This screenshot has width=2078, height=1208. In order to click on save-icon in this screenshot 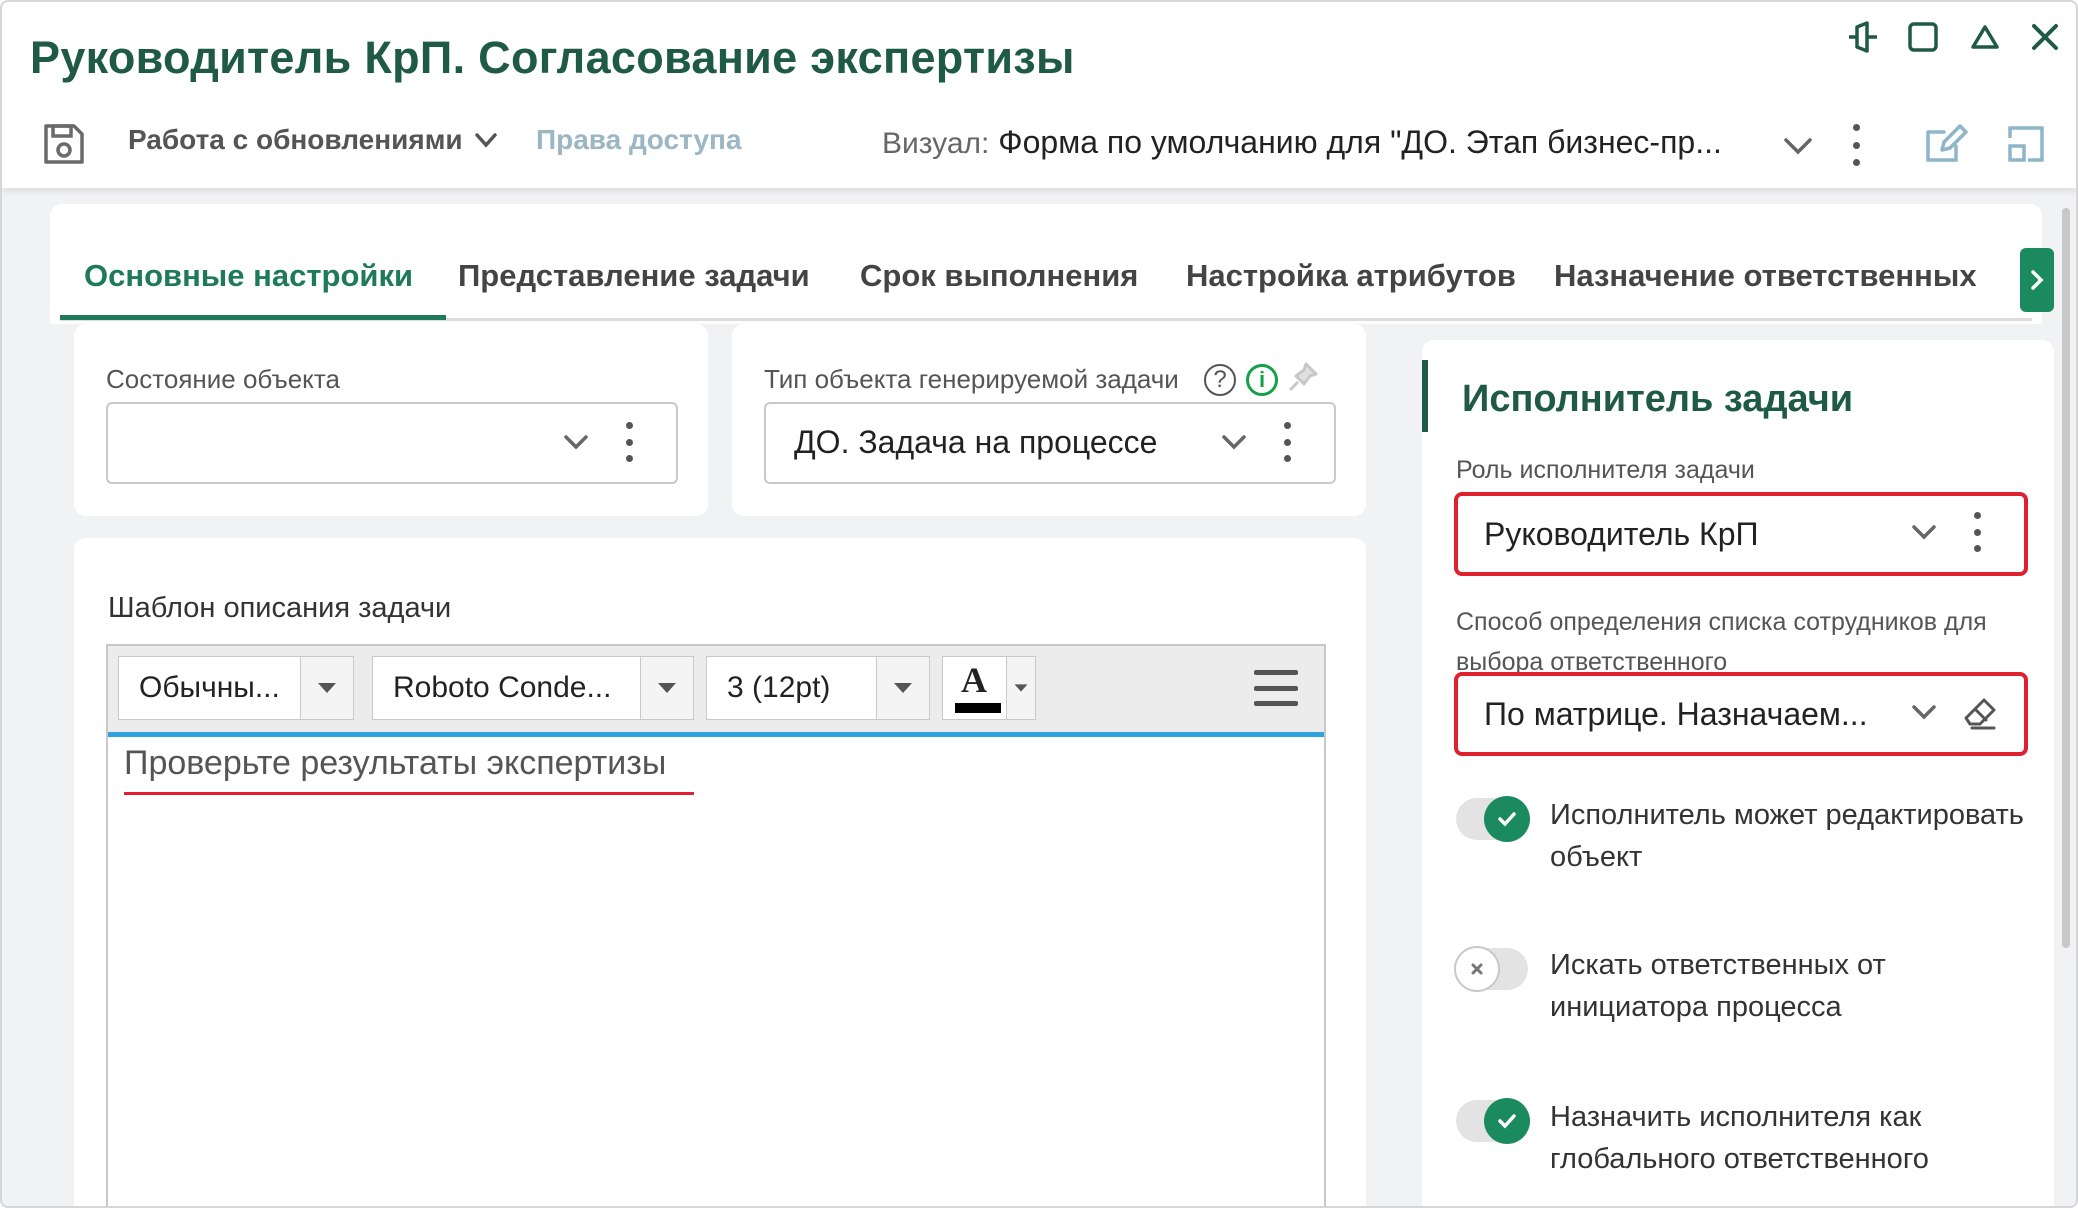, I will do `click(64, 144)`.